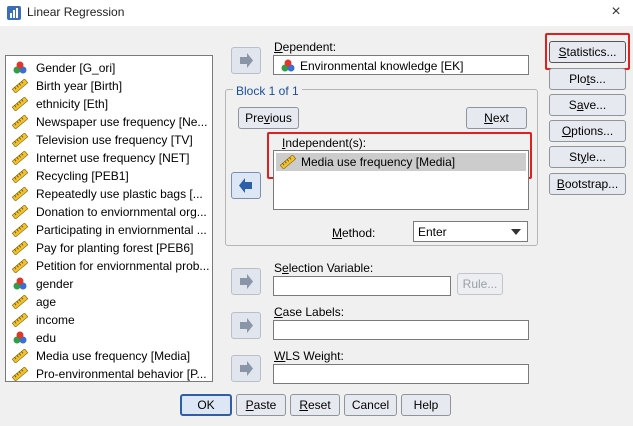 Image resolution: width=633 pixels, height=426 pixels. I want to click on variable-label: Internet use frequency [NET], so click(113, 158).